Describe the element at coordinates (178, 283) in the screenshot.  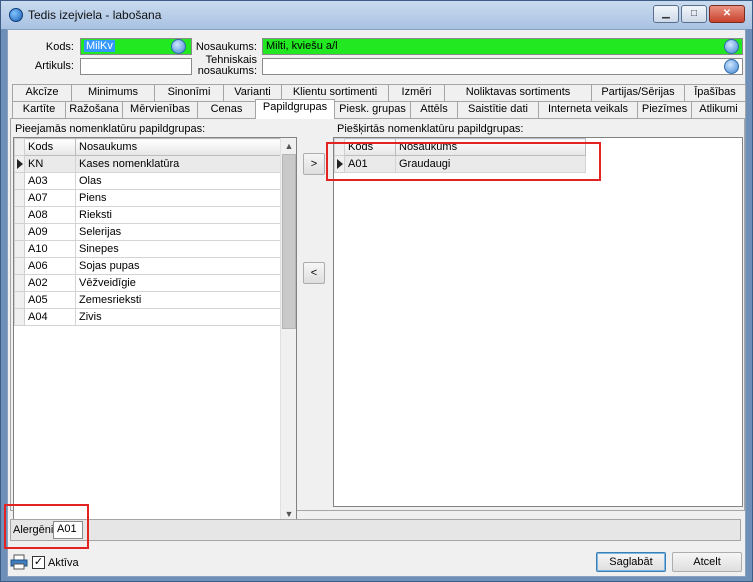
I see `cell-nosaukums: Vēžveidīgie` at that location.